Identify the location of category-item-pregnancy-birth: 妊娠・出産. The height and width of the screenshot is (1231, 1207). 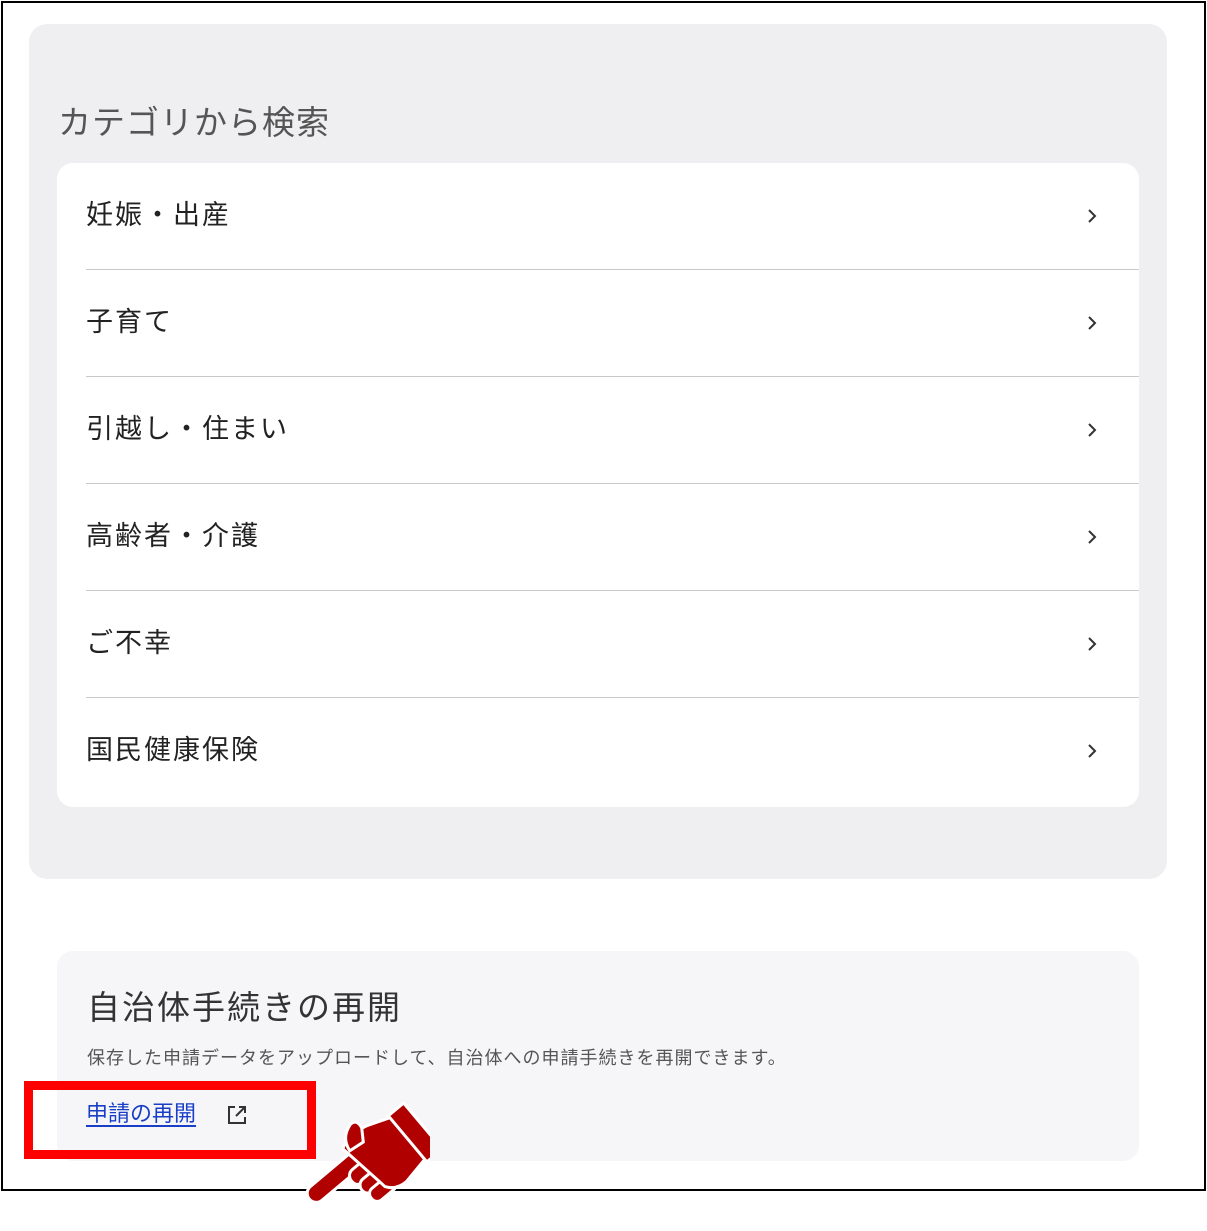
(612, 216).